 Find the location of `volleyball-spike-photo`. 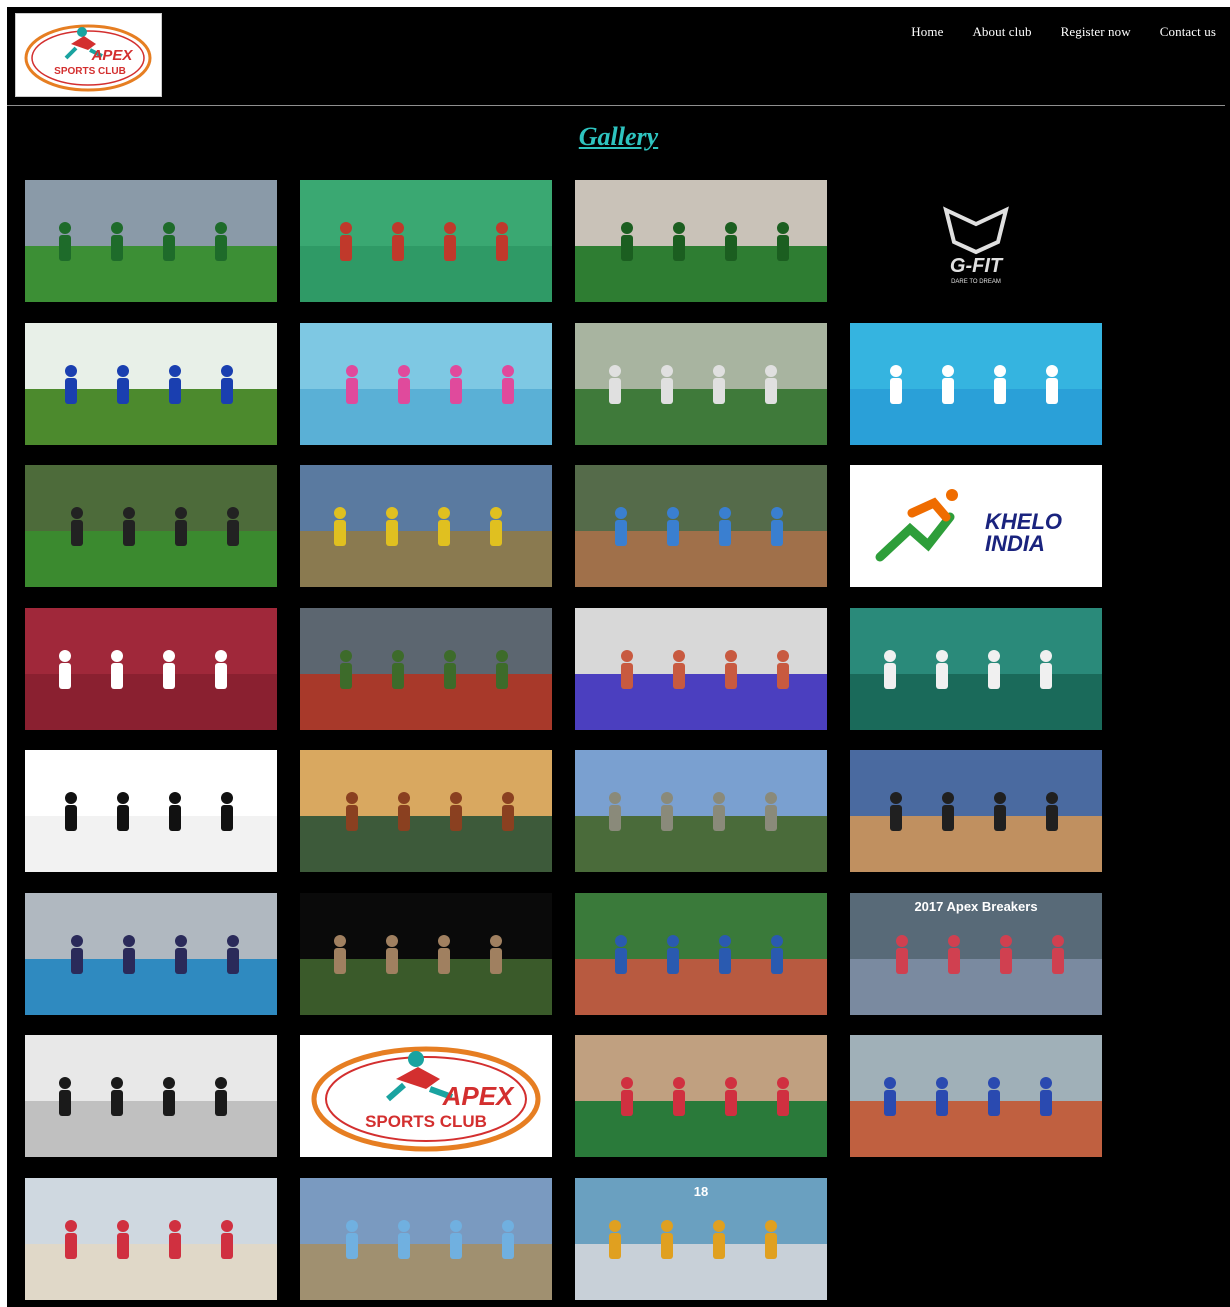

volleyball-spike-photo is located at coordinates (151, 811).